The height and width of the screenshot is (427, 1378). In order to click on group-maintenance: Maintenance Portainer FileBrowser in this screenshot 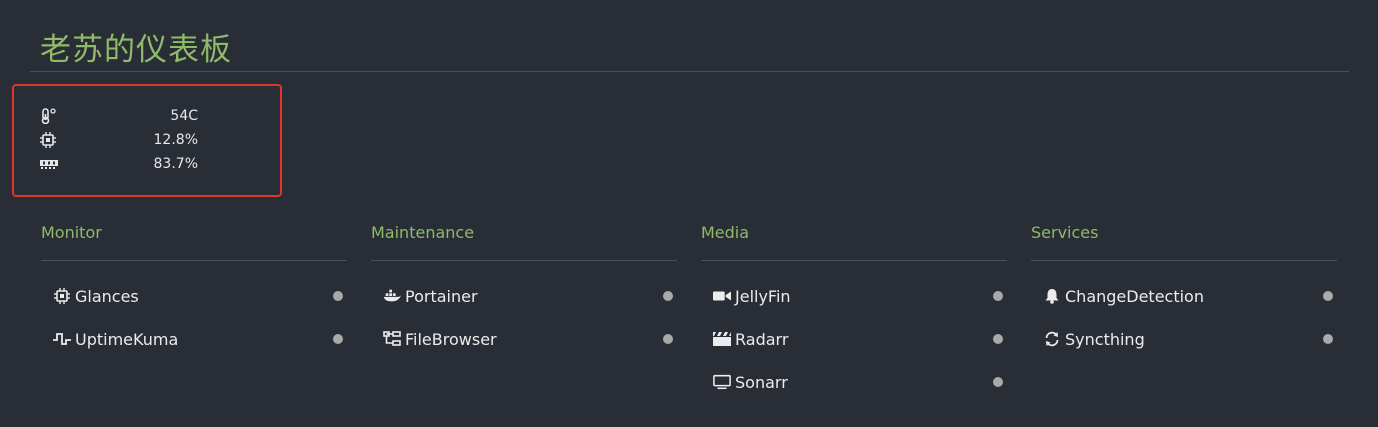, I will do `click(524, 284)`.